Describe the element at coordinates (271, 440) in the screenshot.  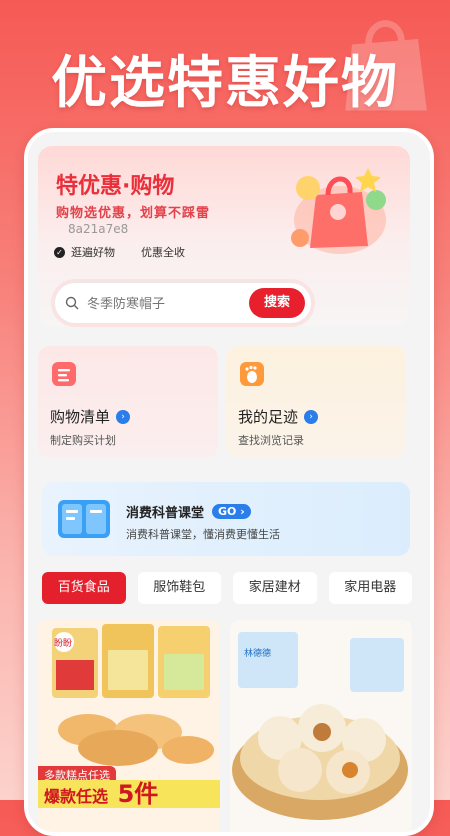
I see `card-subtitle: 查找浏览记录` at that location.